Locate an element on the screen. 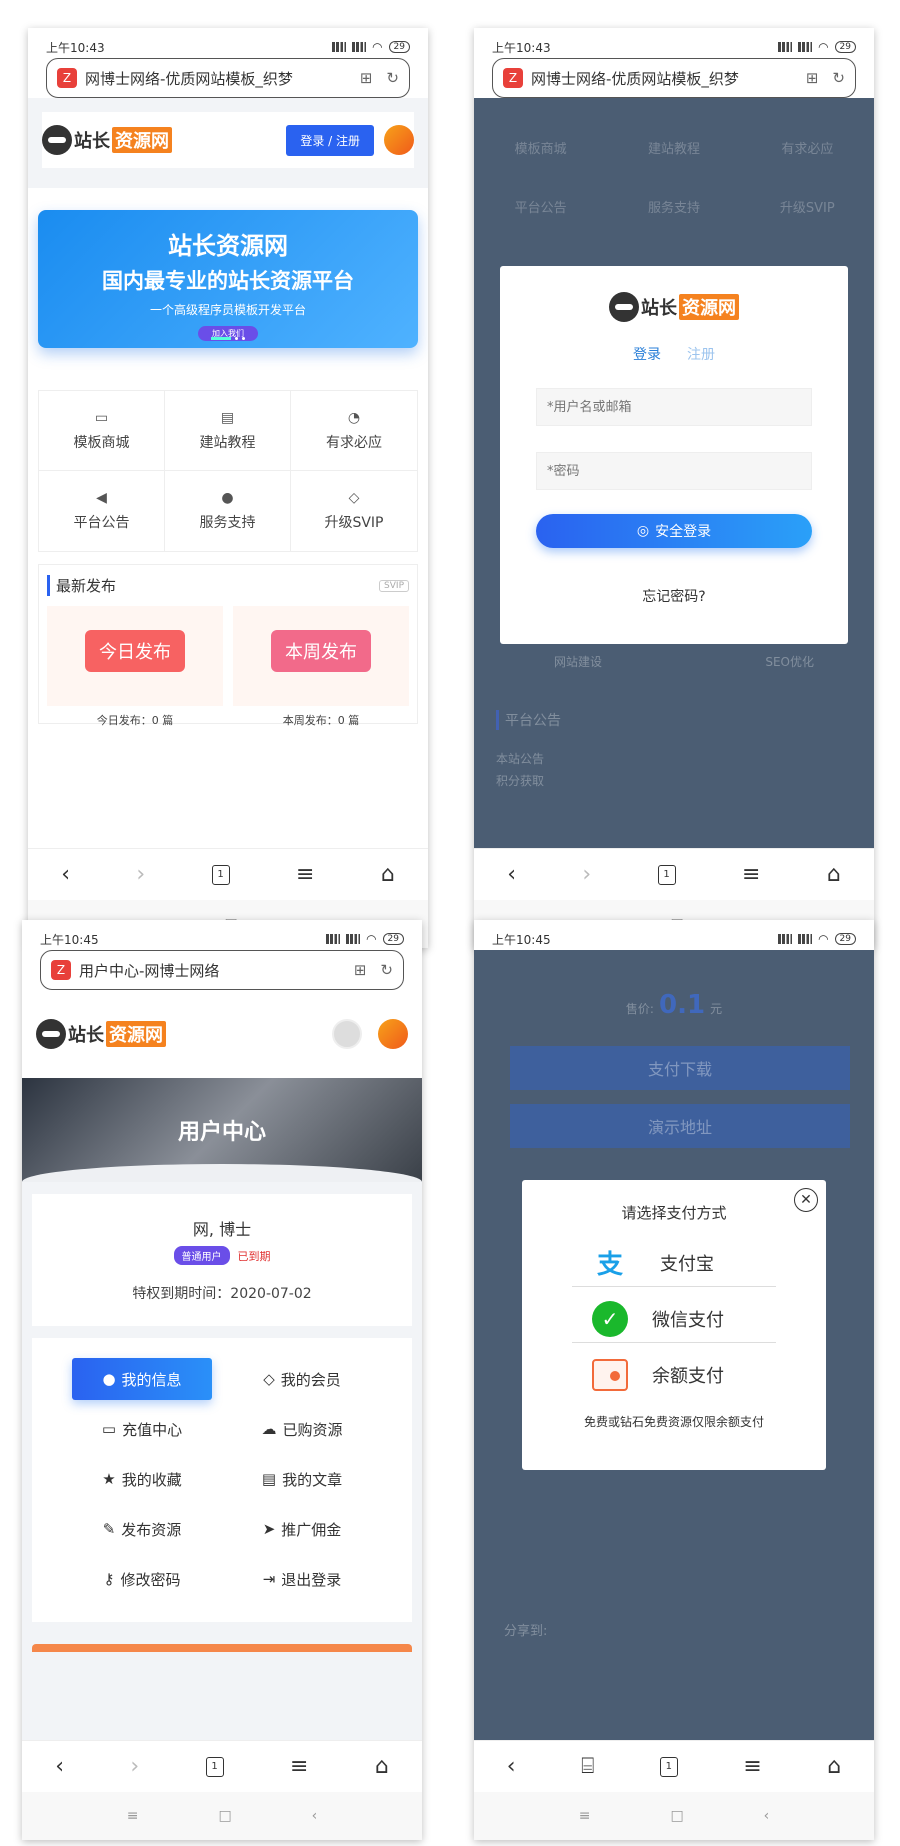 Image resolution: width=900 pixels, height=1846 pixels. orange-strip is located at coordinates (222, 1648).